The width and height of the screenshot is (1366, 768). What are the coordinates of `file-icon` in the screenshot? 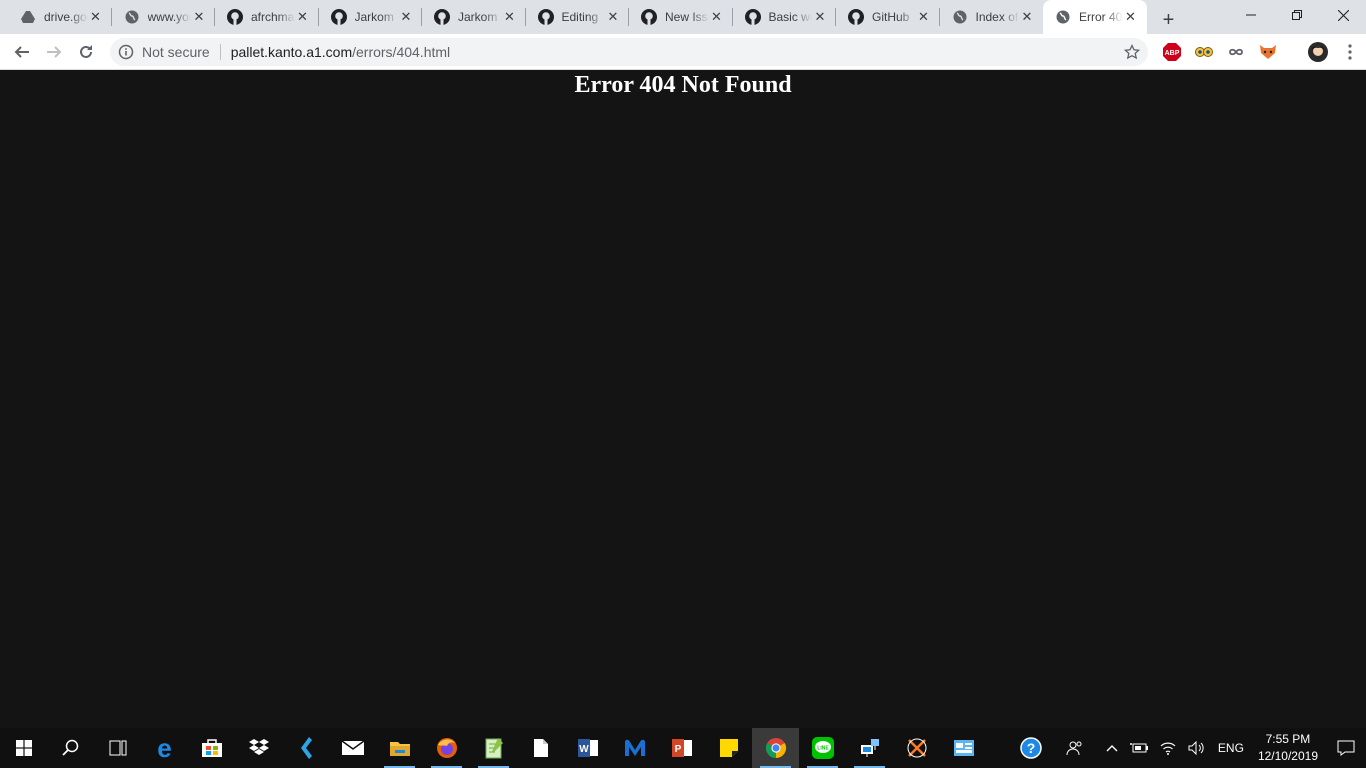 It's located at (540, 748).